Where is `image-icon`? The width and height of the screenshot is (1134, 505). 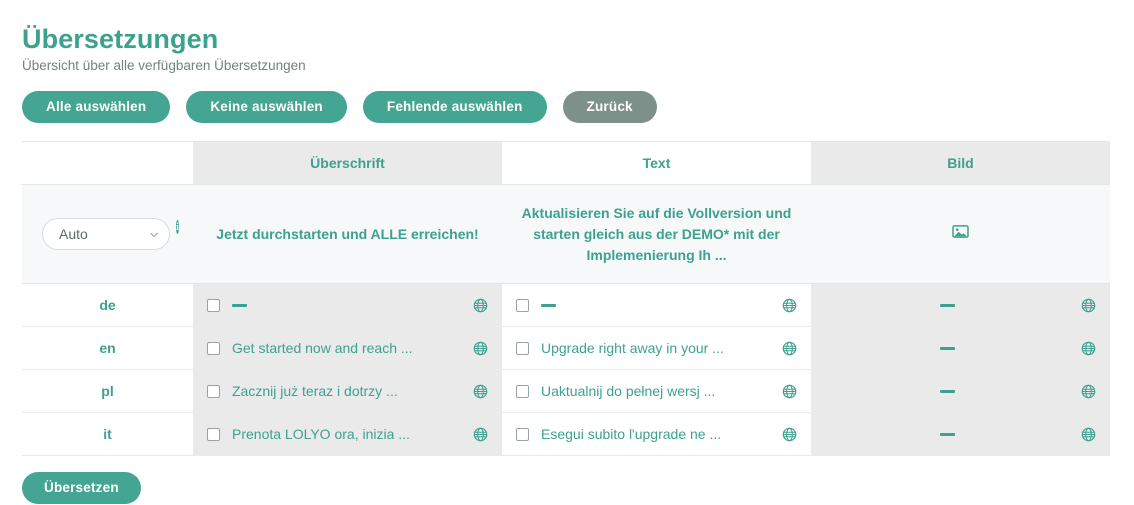 image-icon is located at coordinates (960, 231).